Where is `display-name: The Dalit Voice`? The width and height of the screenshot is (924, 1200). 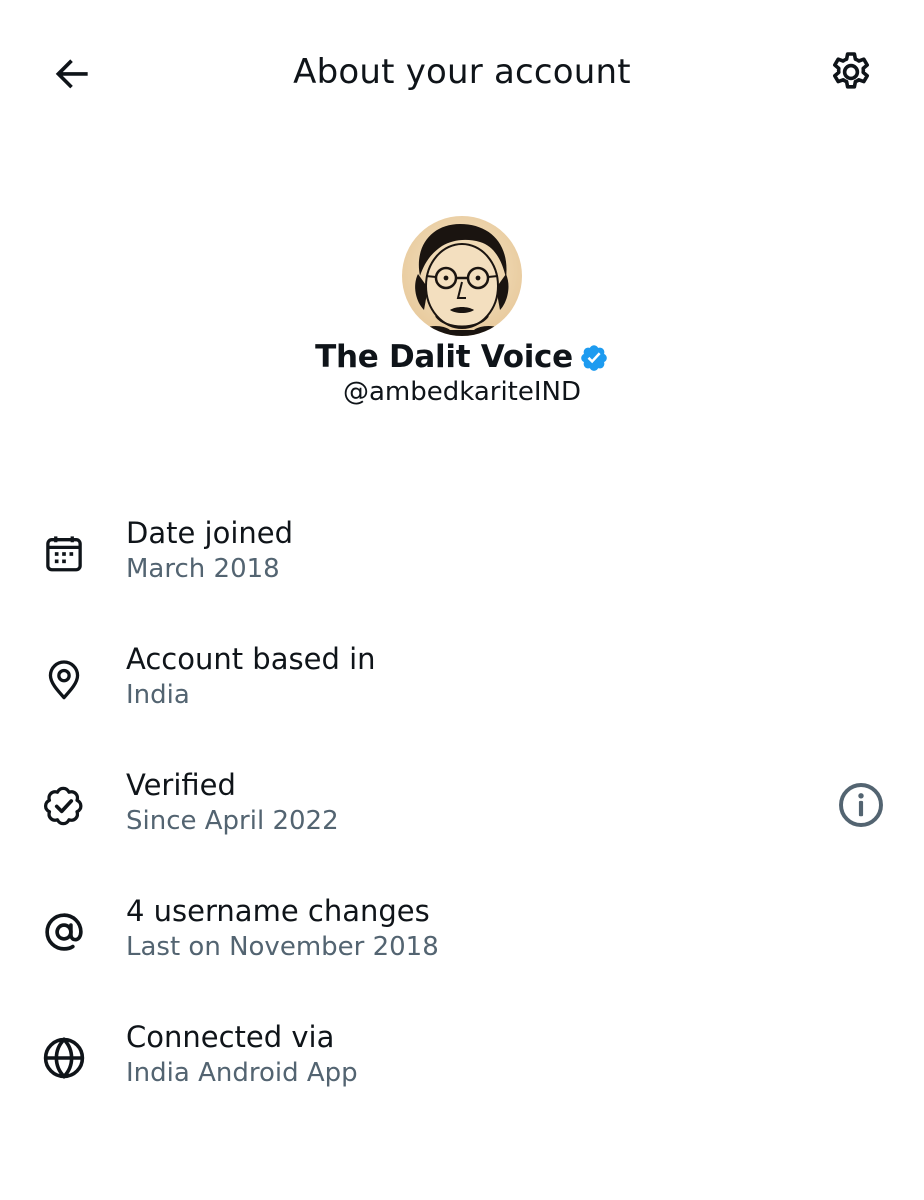
display-name: The Dalit Voice is located at coordinates (444, 357).